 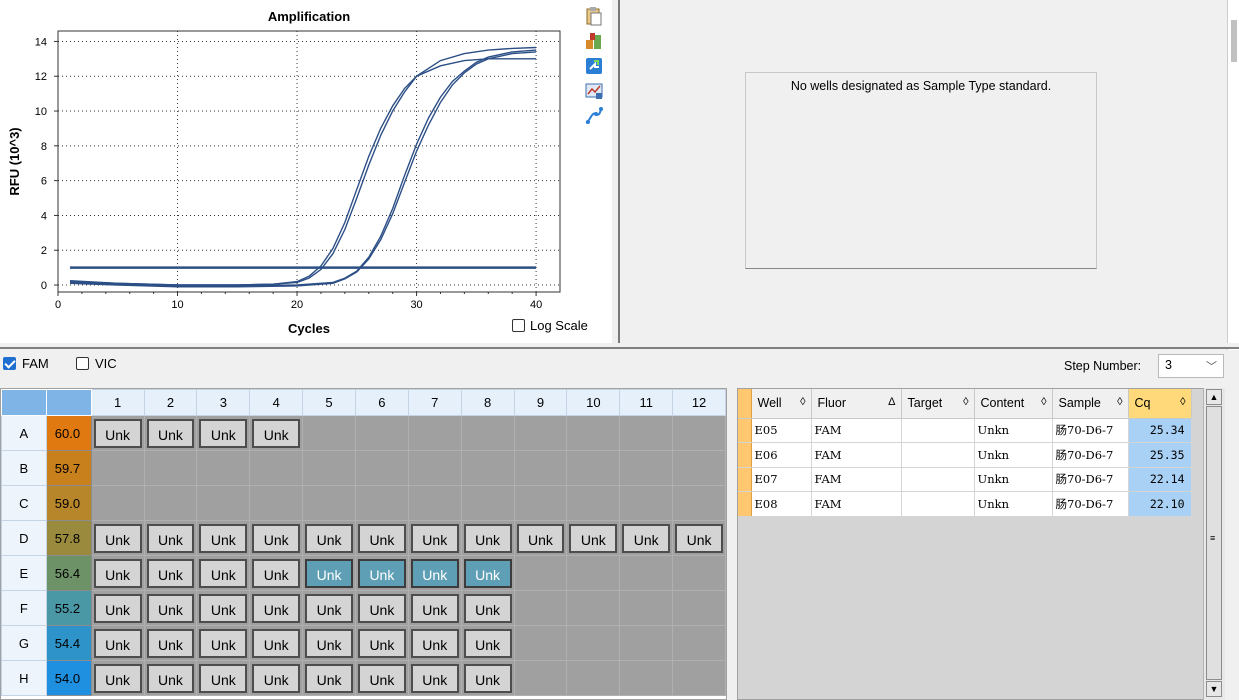 What do you see at coordinates (24, 573) in the screenshot?
I see `plate-row-header: E` at bounding box center [24, 573].